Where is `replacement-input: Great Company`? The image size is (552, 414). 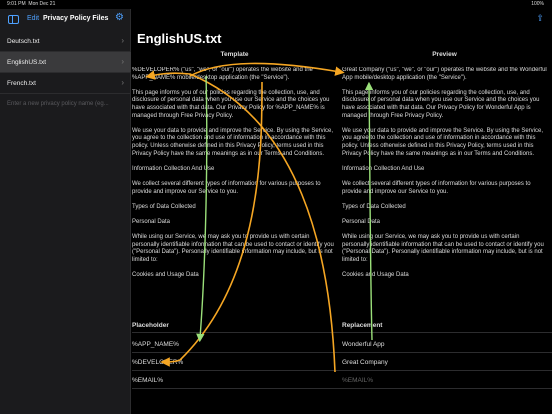 replacement-input: Great Company is located at coordinates (365, 362).